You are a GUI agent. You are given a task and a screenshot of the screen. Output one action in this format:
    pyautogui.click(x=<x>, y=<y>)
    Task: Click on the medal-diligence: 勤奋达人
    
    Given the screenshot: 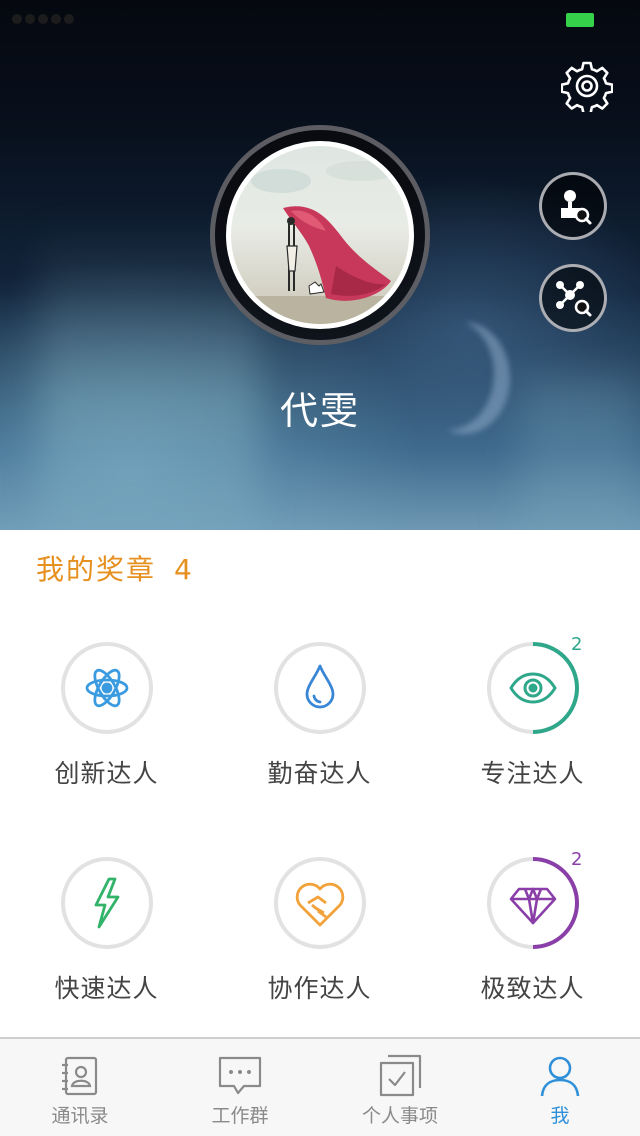 What is the action you would take?
    pyautogui.click(x=319, y=715)
    